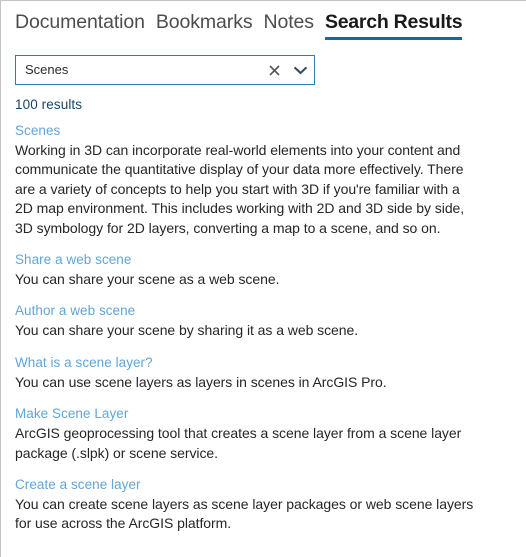 This screenshot has width=526, height=557. I want to click on search-combobox: Scenes, so click(165, 70).